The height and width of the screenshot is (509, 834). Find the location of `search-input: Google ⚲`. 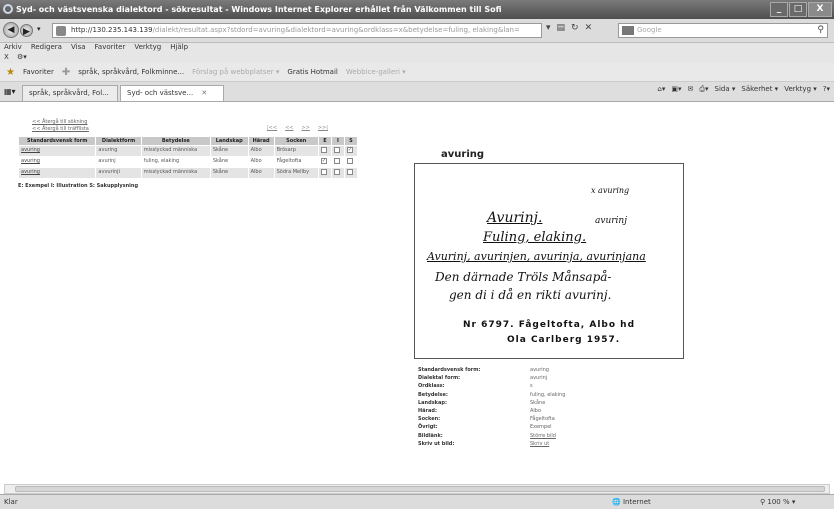

search-input: Google ⚲ is located at coordinates (723, 30).